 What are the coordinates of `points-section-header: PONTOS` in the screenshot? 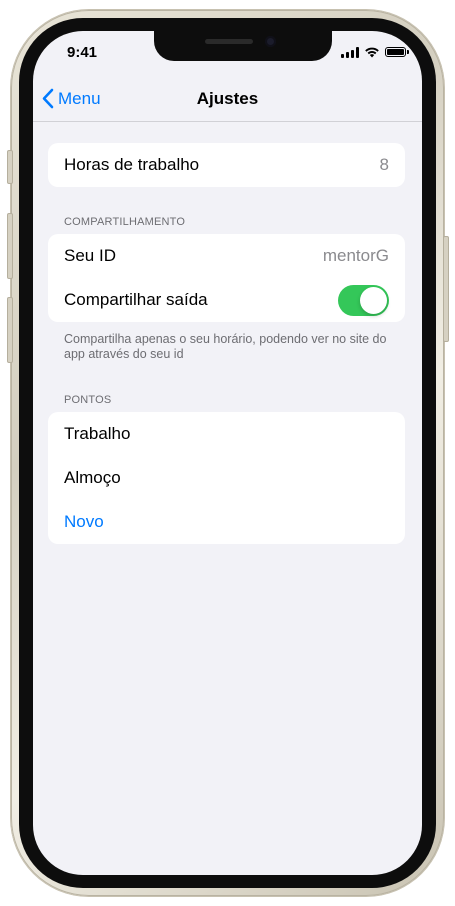 It's located at (88, 400).